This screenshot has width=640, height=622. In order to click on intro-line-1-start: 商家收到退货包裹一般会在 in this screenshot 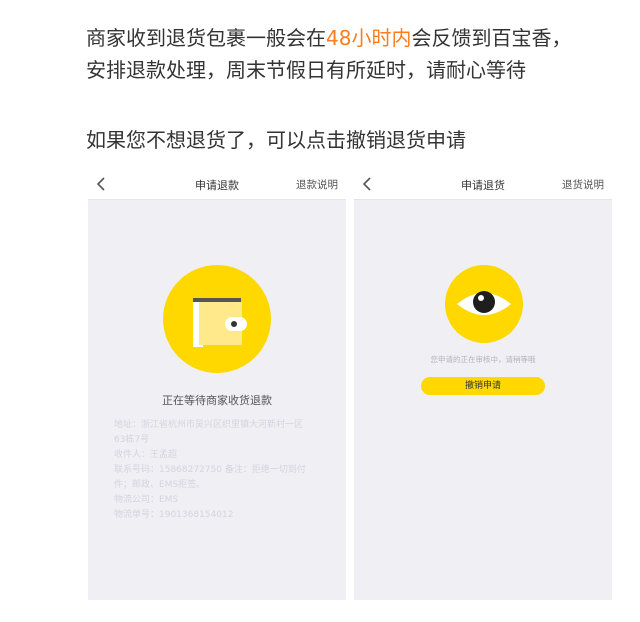, I will do `click(206, 38)`.